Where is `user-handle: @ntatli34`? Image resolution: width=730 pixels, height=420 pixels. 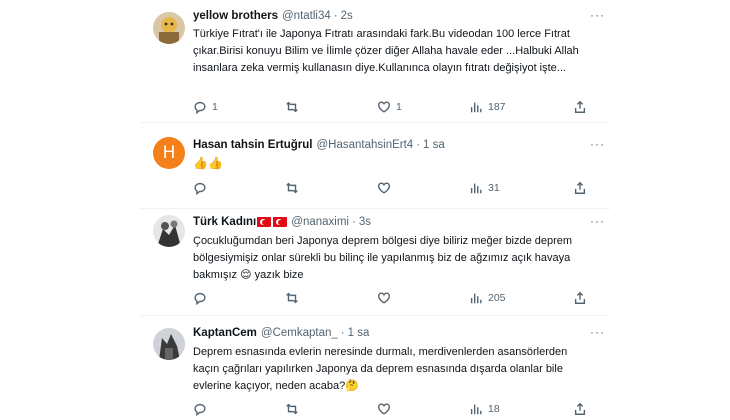 user-handle: @ntatli34 is located at coordinates (306, 16).